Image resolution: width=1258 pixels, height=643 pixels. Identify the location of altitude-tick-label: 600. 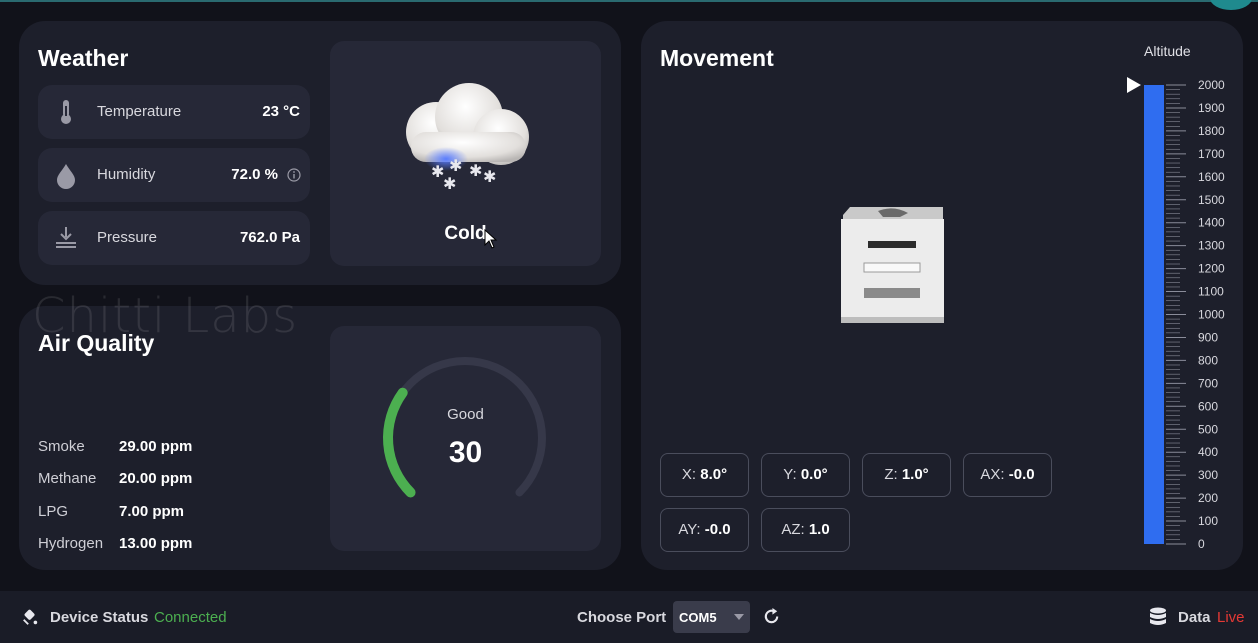
(1208, 406).